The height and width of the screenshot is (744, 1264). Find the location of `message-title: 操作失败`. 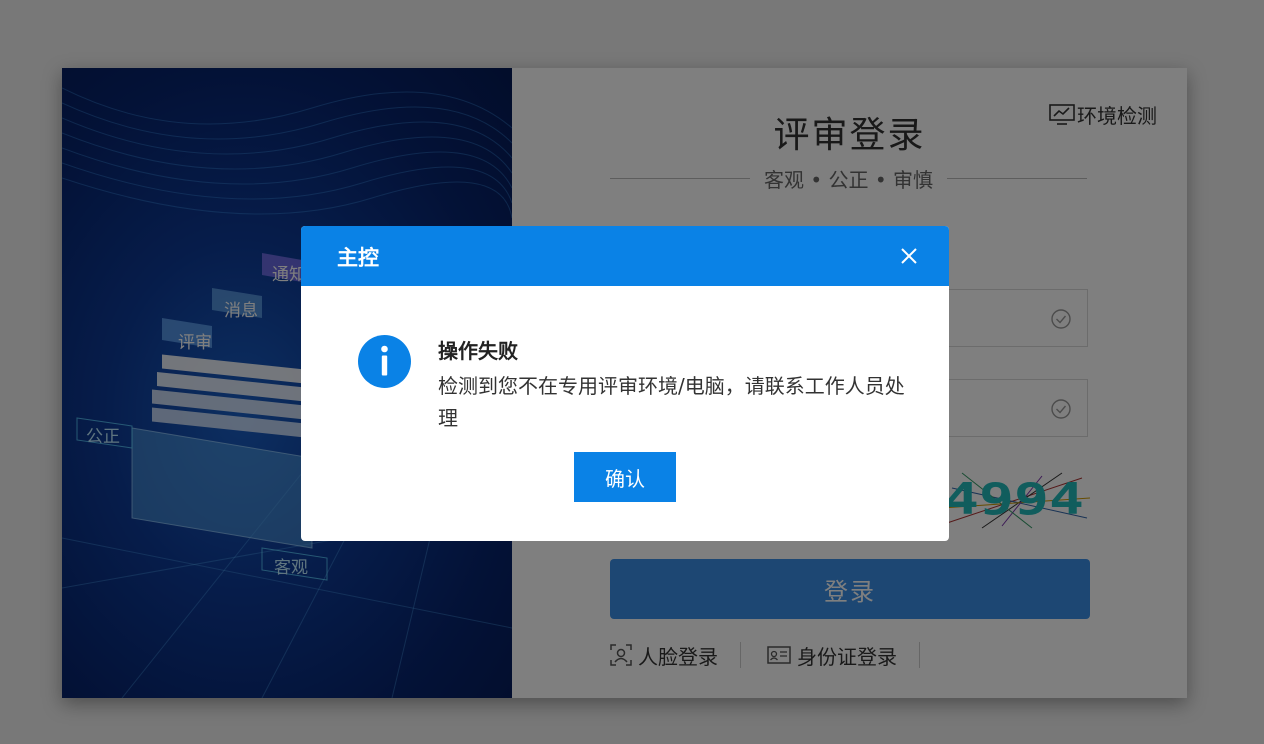

message-title: 操作失败 is located at coordinates (478, 351).